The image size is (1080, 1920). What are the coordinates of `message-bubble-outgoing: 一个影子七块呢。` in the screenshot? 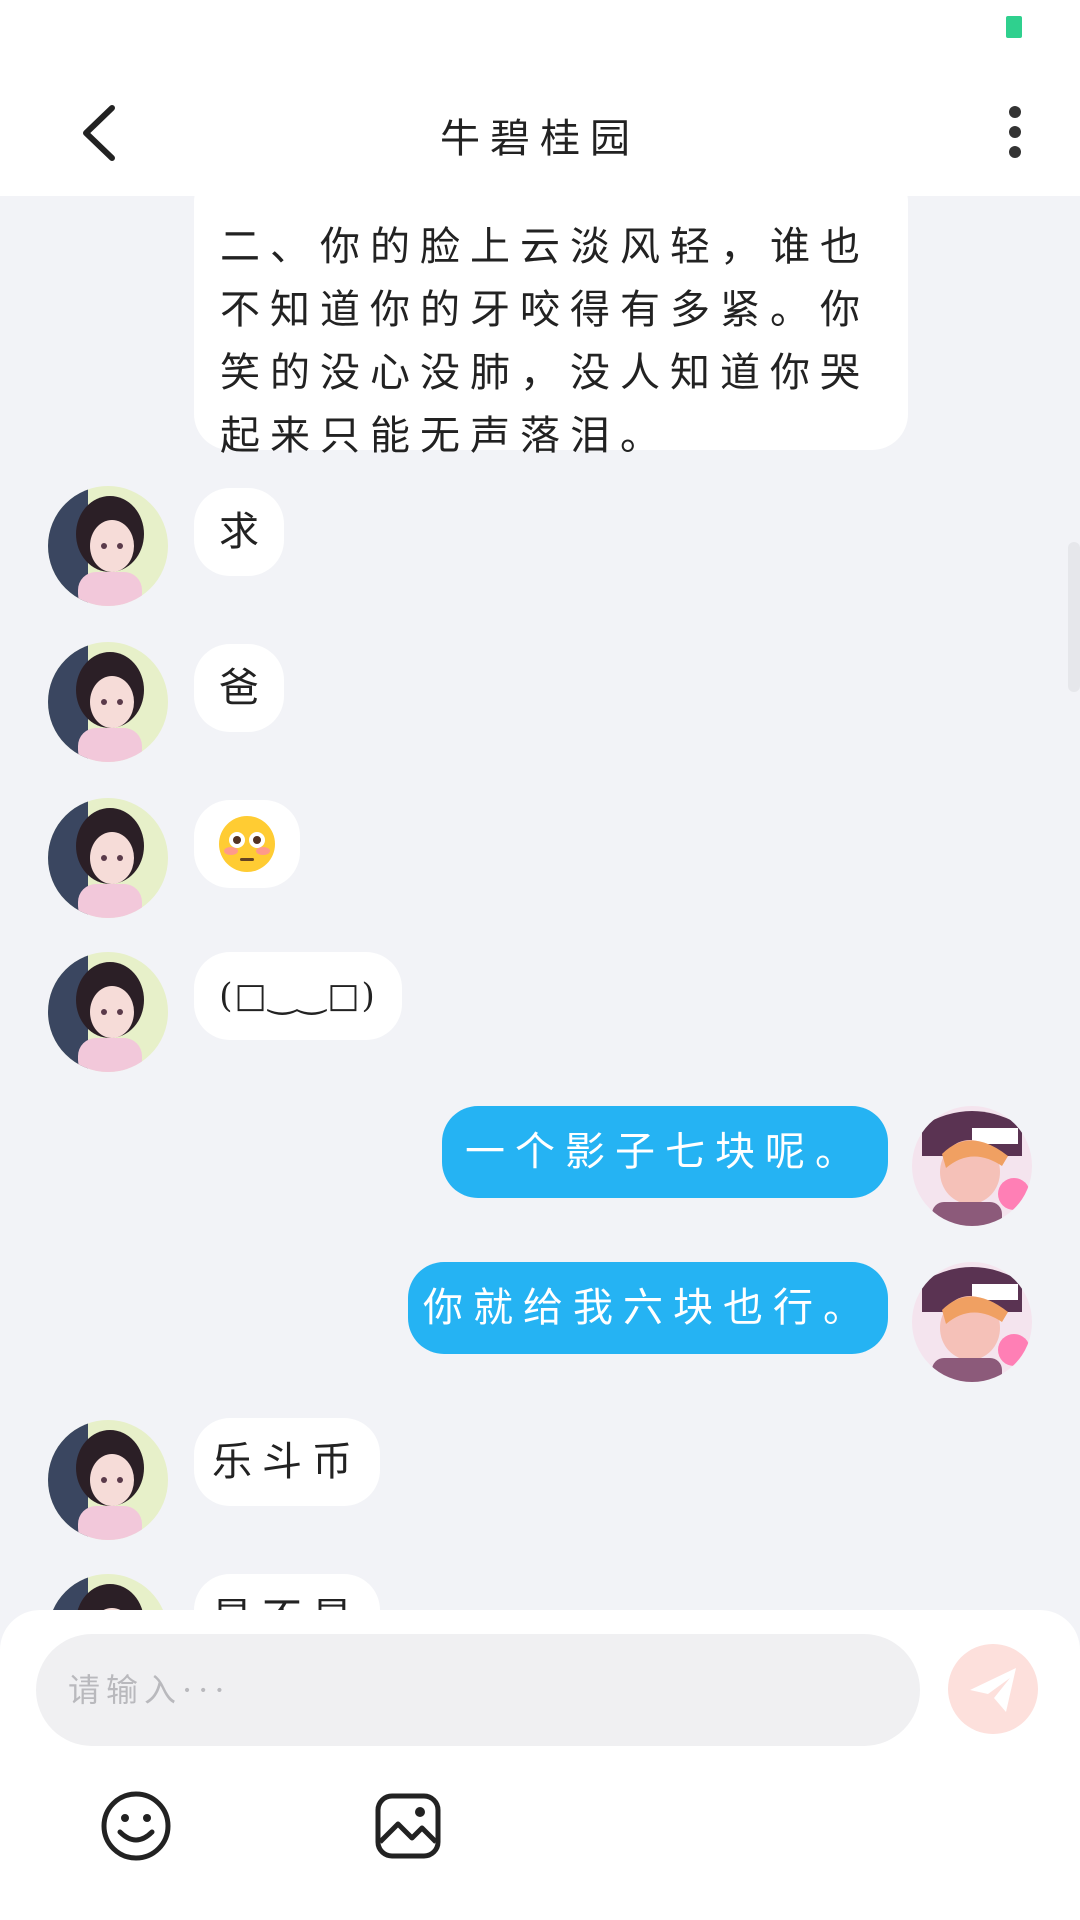 It's located at (665, 1152).